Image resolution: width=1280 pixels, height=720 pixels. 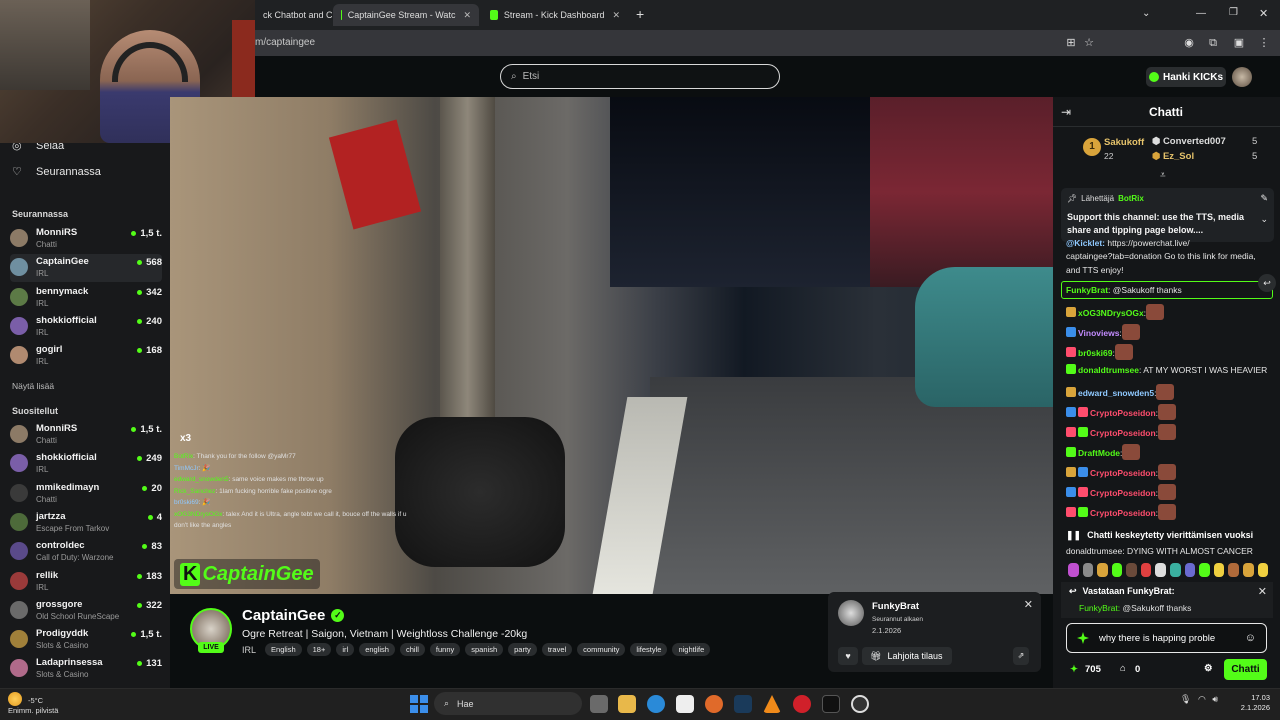 What do you see at coordinates (86, 268) in the screenshot?
I see `channel-row: CaptainGee IRL 568` at bounding box center [86, 268].